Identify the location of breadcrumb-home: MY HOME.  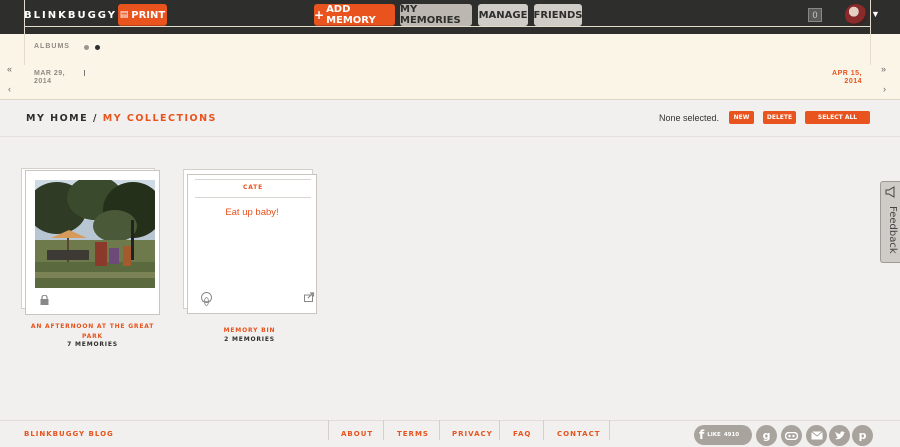
(57, 118).